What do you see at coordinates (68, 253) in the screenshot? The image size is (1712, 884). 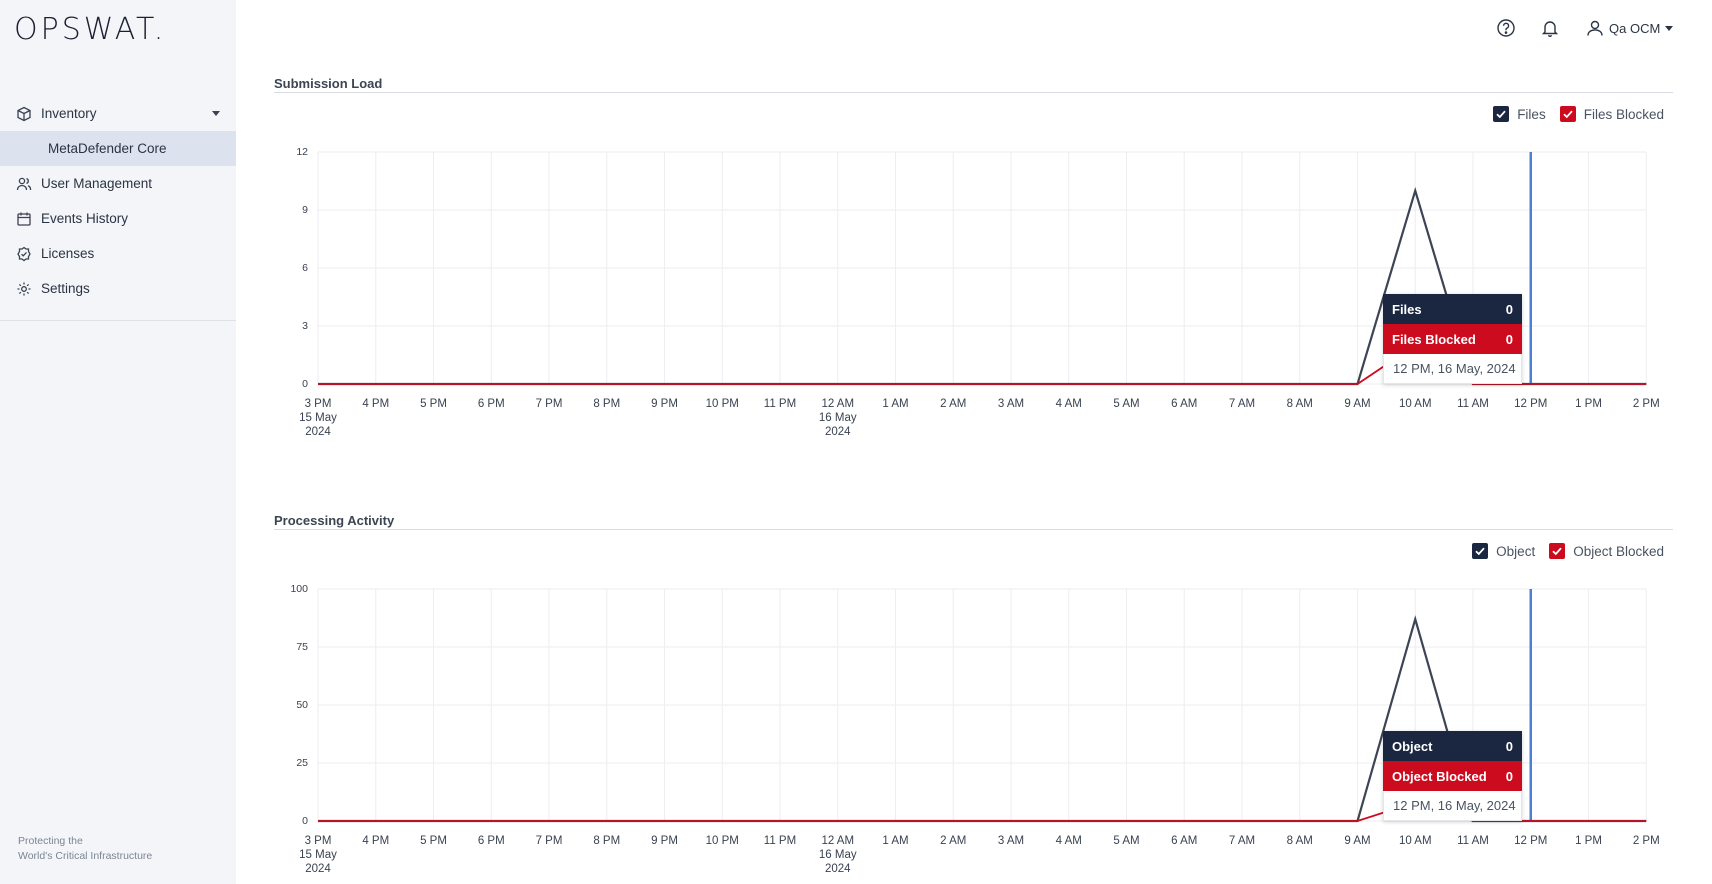 I see `sidebar-item-label: Licenses` at bounding box center [68, 253].